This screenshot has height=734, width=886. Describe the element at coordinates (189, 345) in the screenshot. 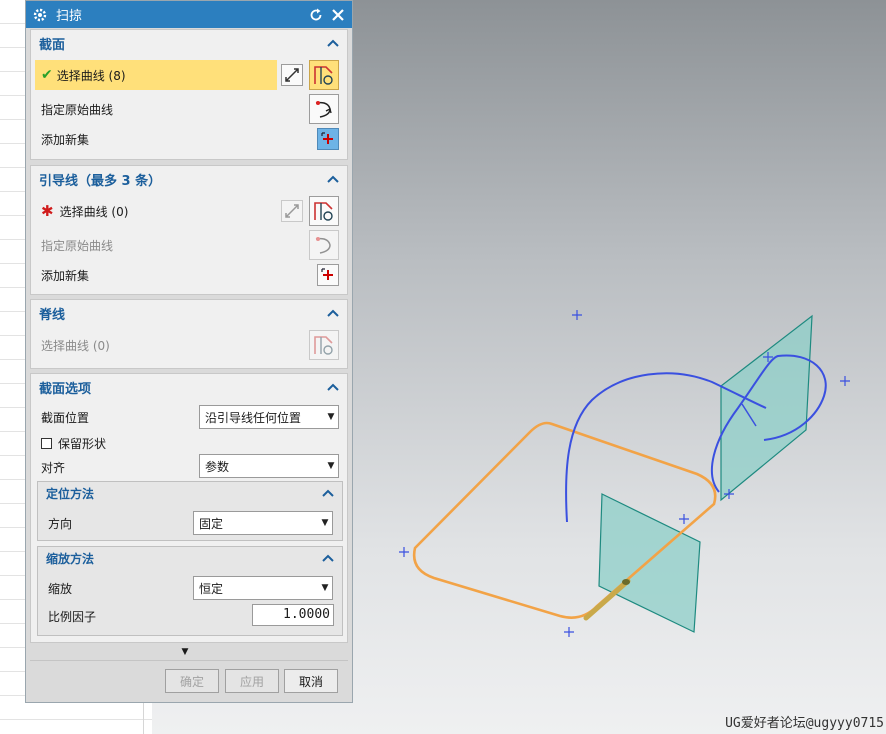

I see `spine-select-curve-row: 选择曲线 (0)` at that location.